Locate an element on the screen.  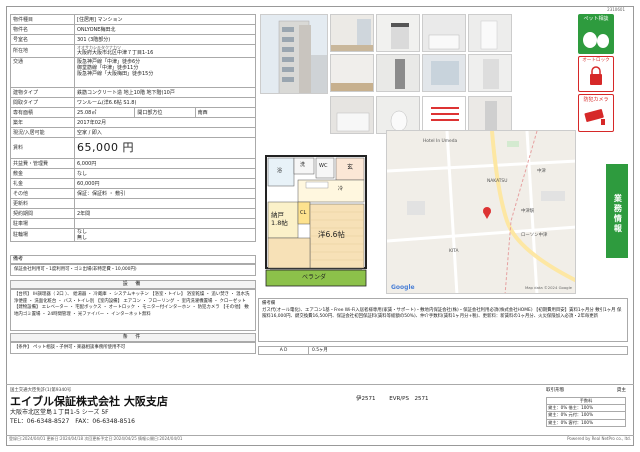
exposure-label: 開口部方位 is located at coordinates (150, 112).